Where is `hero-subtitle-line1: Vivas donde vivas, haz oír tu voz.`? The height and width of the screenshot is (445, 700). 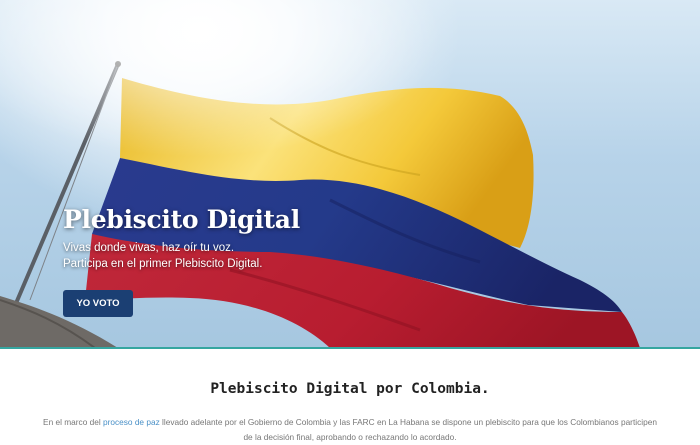 hero-subtitle-line1: Vivas donde vivas, haz oír tu voz. is located at coordinates (149, 248).